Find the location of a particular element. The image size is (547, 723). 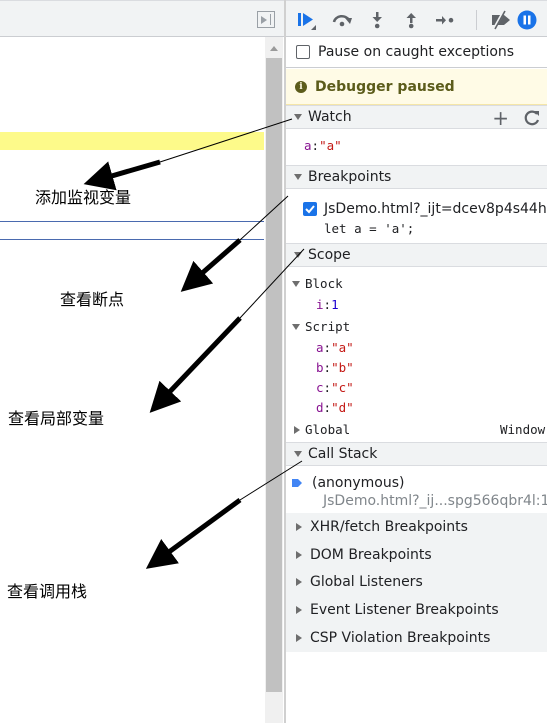

source-toolbar is located at coordinates (142, 18).